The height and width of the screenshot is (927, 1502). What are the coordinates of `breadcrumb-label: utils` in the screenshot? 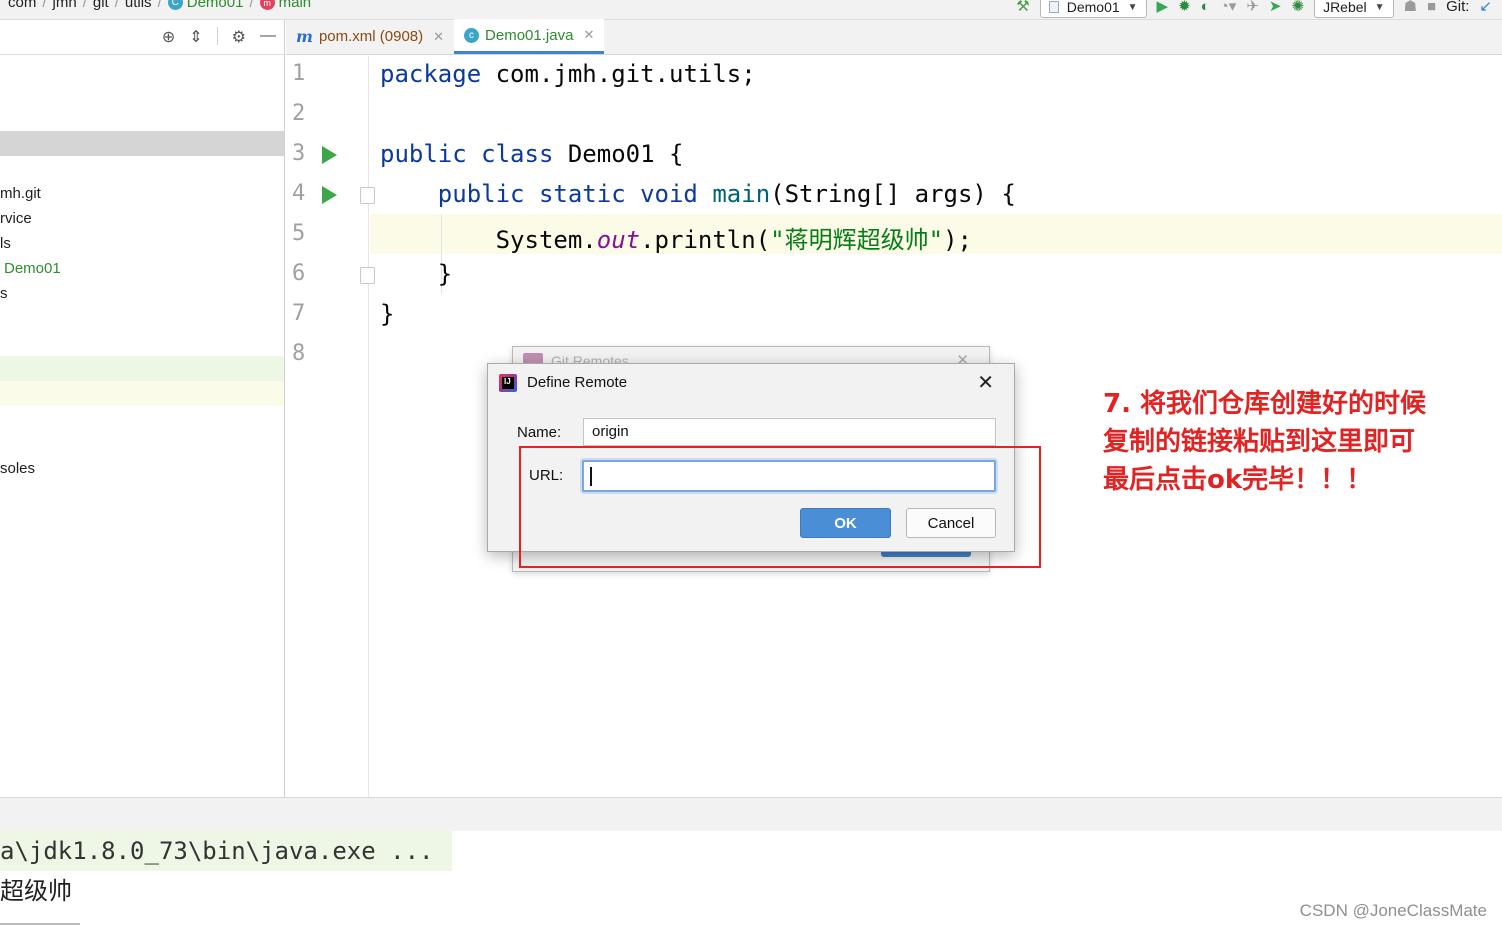 It's located at (138, 5).